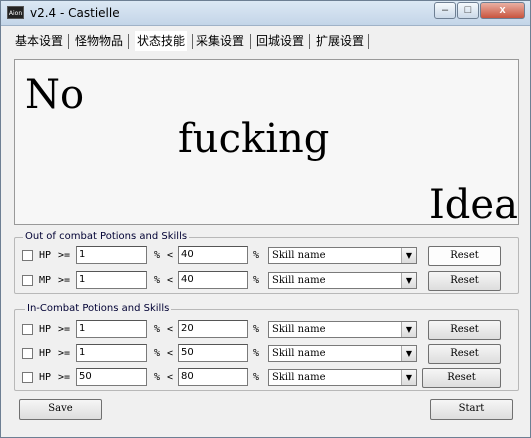  What do you see at coordinates (157, 353) in the screenshot?
I see `ic-row-2-pct: %` at bounding box center [157, 353].